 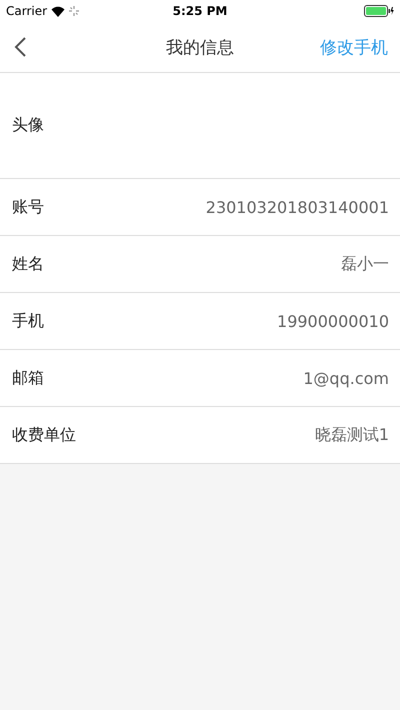 I want to click on loading-icon, so click(x=74, y=11).